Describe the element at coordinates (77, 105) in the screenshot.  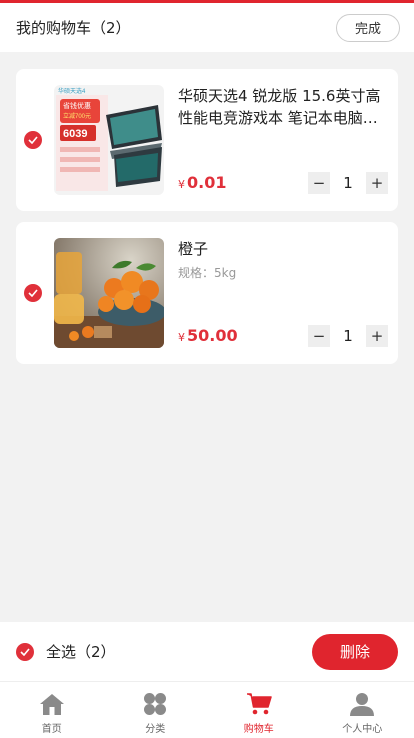
I see `thumb-promo-text: 省钱优惠` at that location.